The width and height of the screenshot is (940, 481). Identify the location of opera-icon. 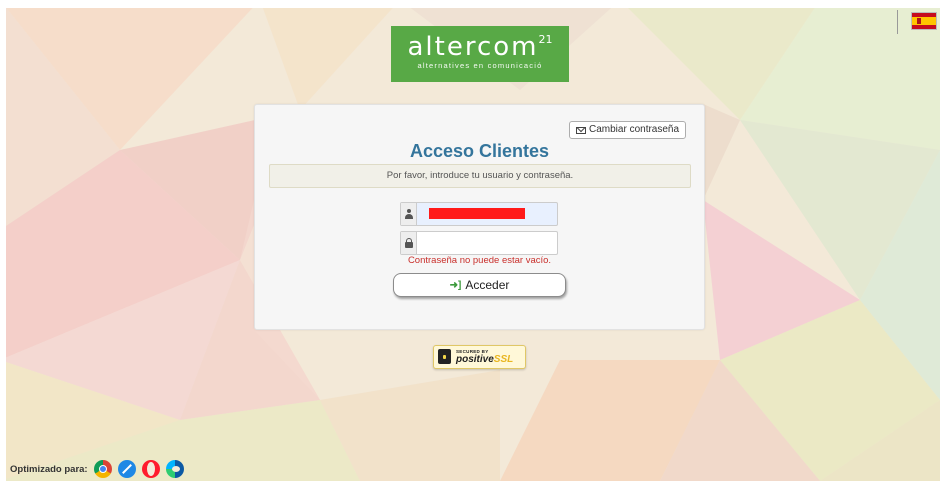
(150, 469).